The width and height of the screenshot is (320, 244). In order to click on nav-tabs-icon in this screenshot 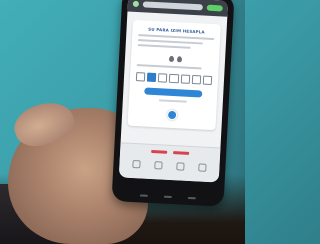, I will do `click(180, 166)`.